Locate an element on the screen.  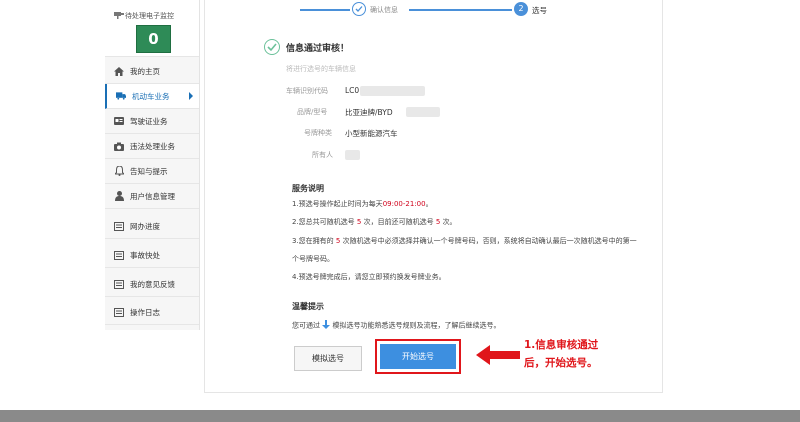
field-label-owner: 所有人 is located at coordinates (322, 155).